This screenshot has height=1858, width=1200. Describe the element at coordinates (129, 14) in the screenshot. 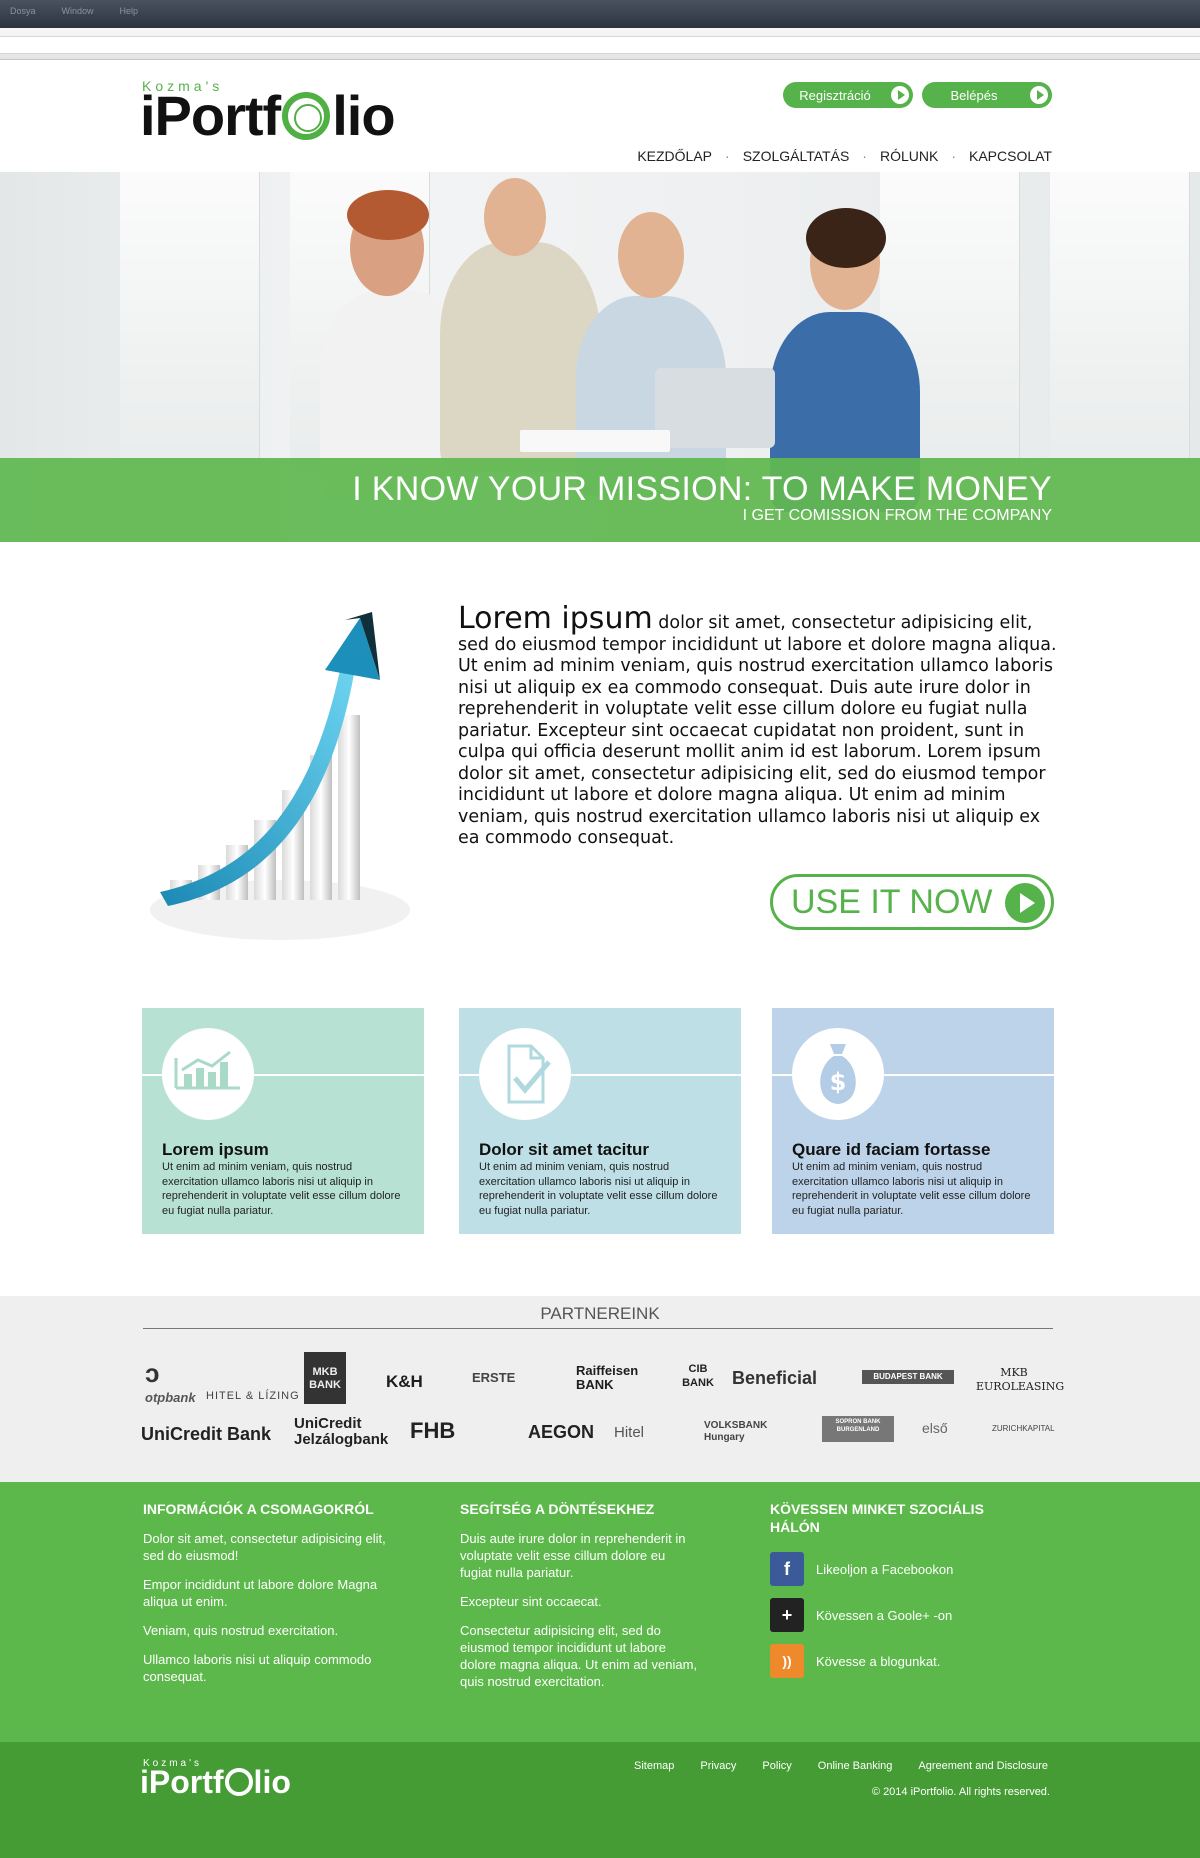

I see `browser-menu-item: Help` at that location.